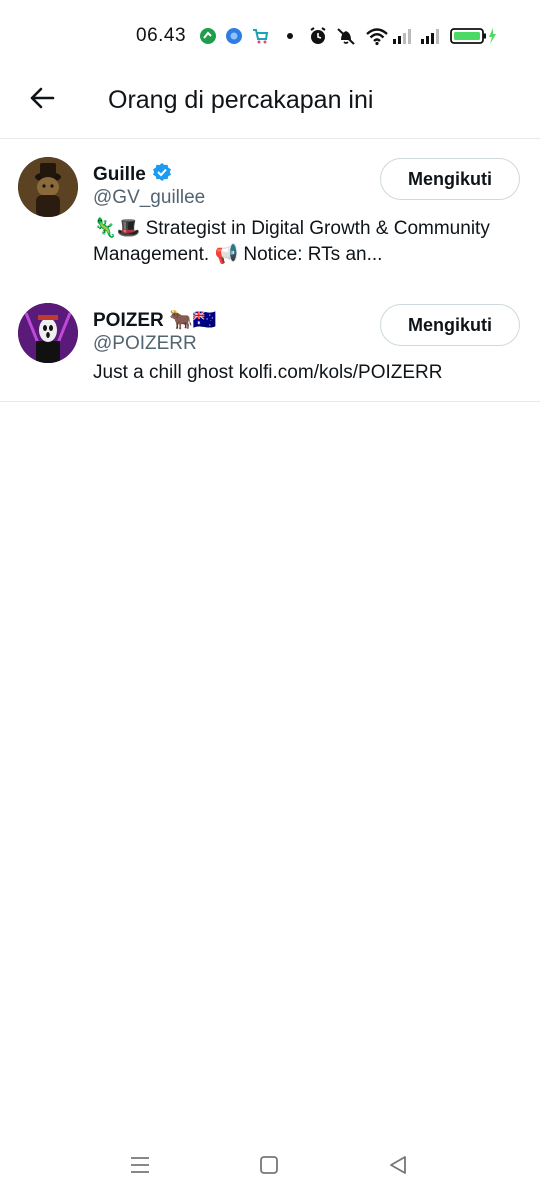 Image resolution: width=540 pixels, height=1199 pixels. What do you see at coordinates (161, 35) in the screenshot?
I see `status-time: 06.43` at bounding box center [161, 35].